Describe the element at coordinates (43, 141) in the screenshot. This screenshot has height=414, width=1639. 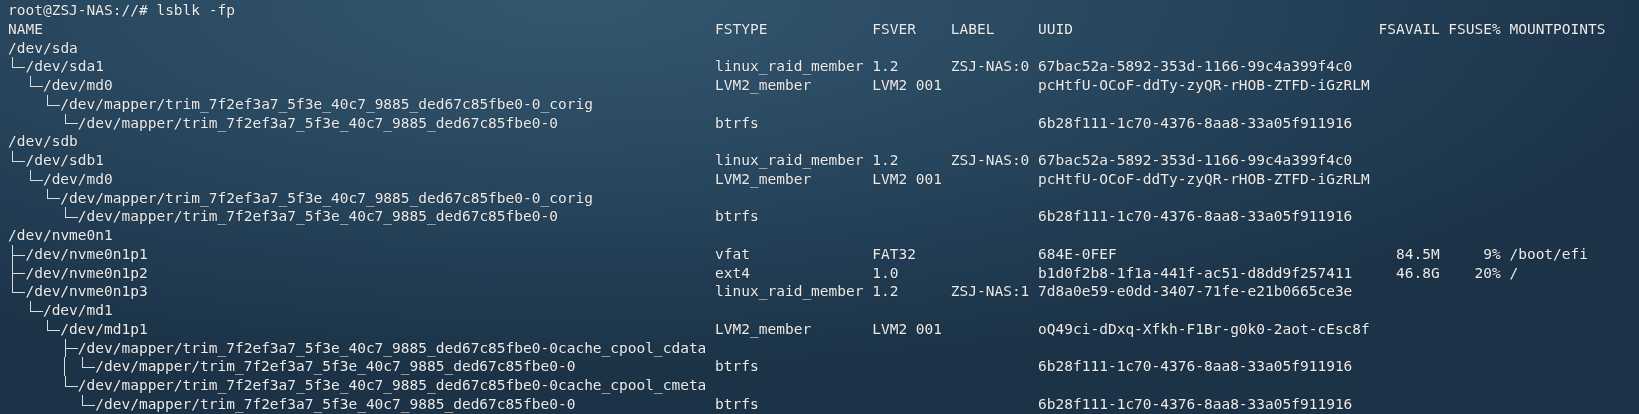
I see `device-name: /dev/sdb` at that location.